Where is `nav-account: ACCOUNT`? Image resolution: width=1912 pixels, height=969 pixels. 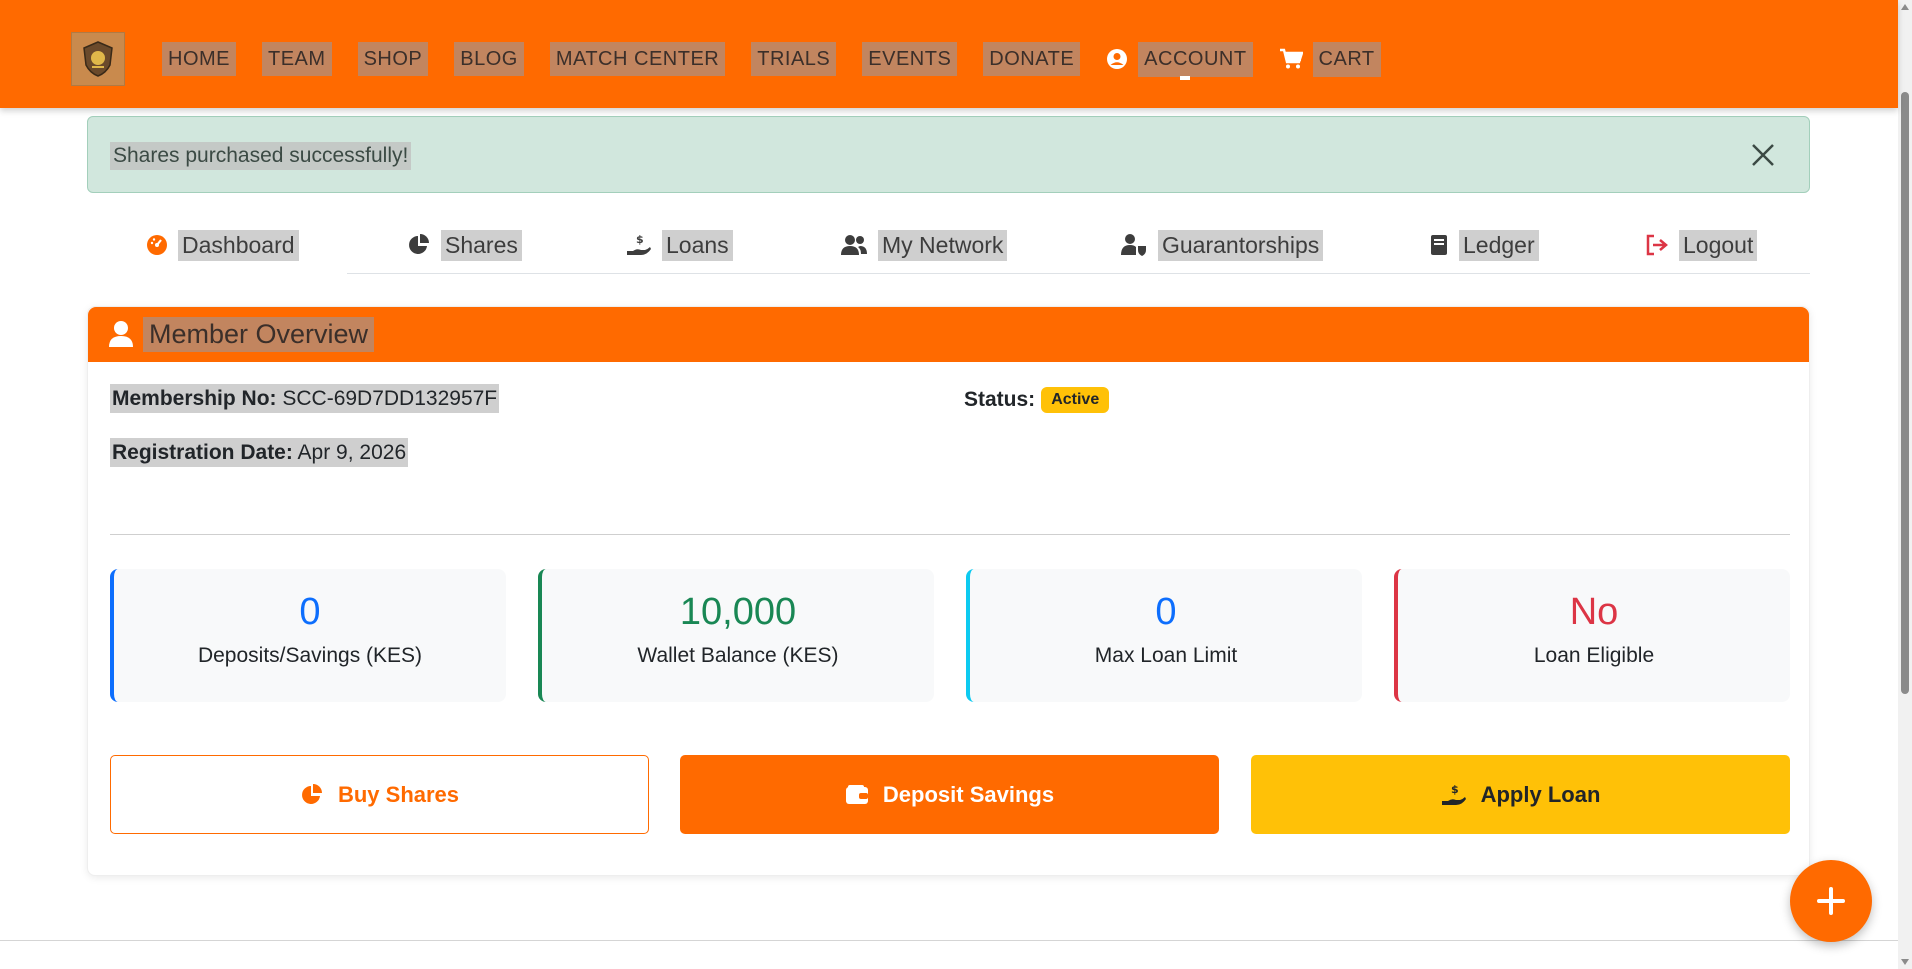
nav-account: ACCOUNT is located at coordinates (1179, 59).